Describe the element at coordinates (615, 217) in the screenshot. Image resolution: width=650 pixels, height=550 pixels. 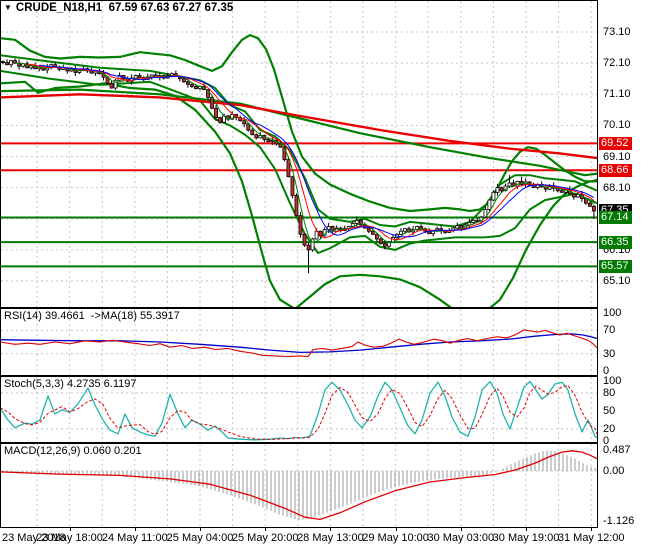
I see `price-badge-67.14: 67.14` at that location.